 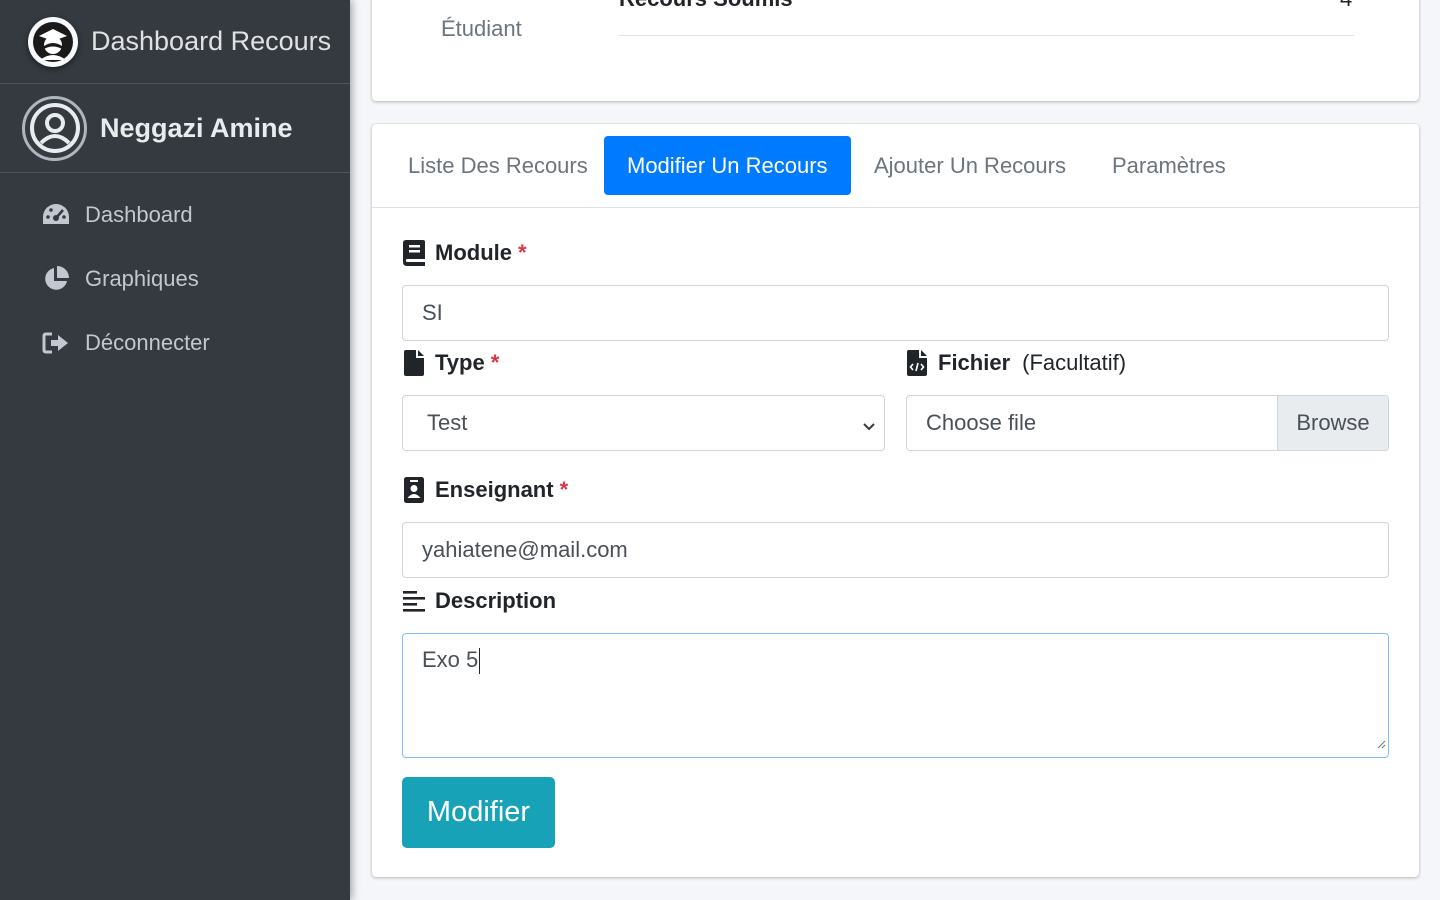 I want to click on module-value: SI, so click(x=432, y=312).